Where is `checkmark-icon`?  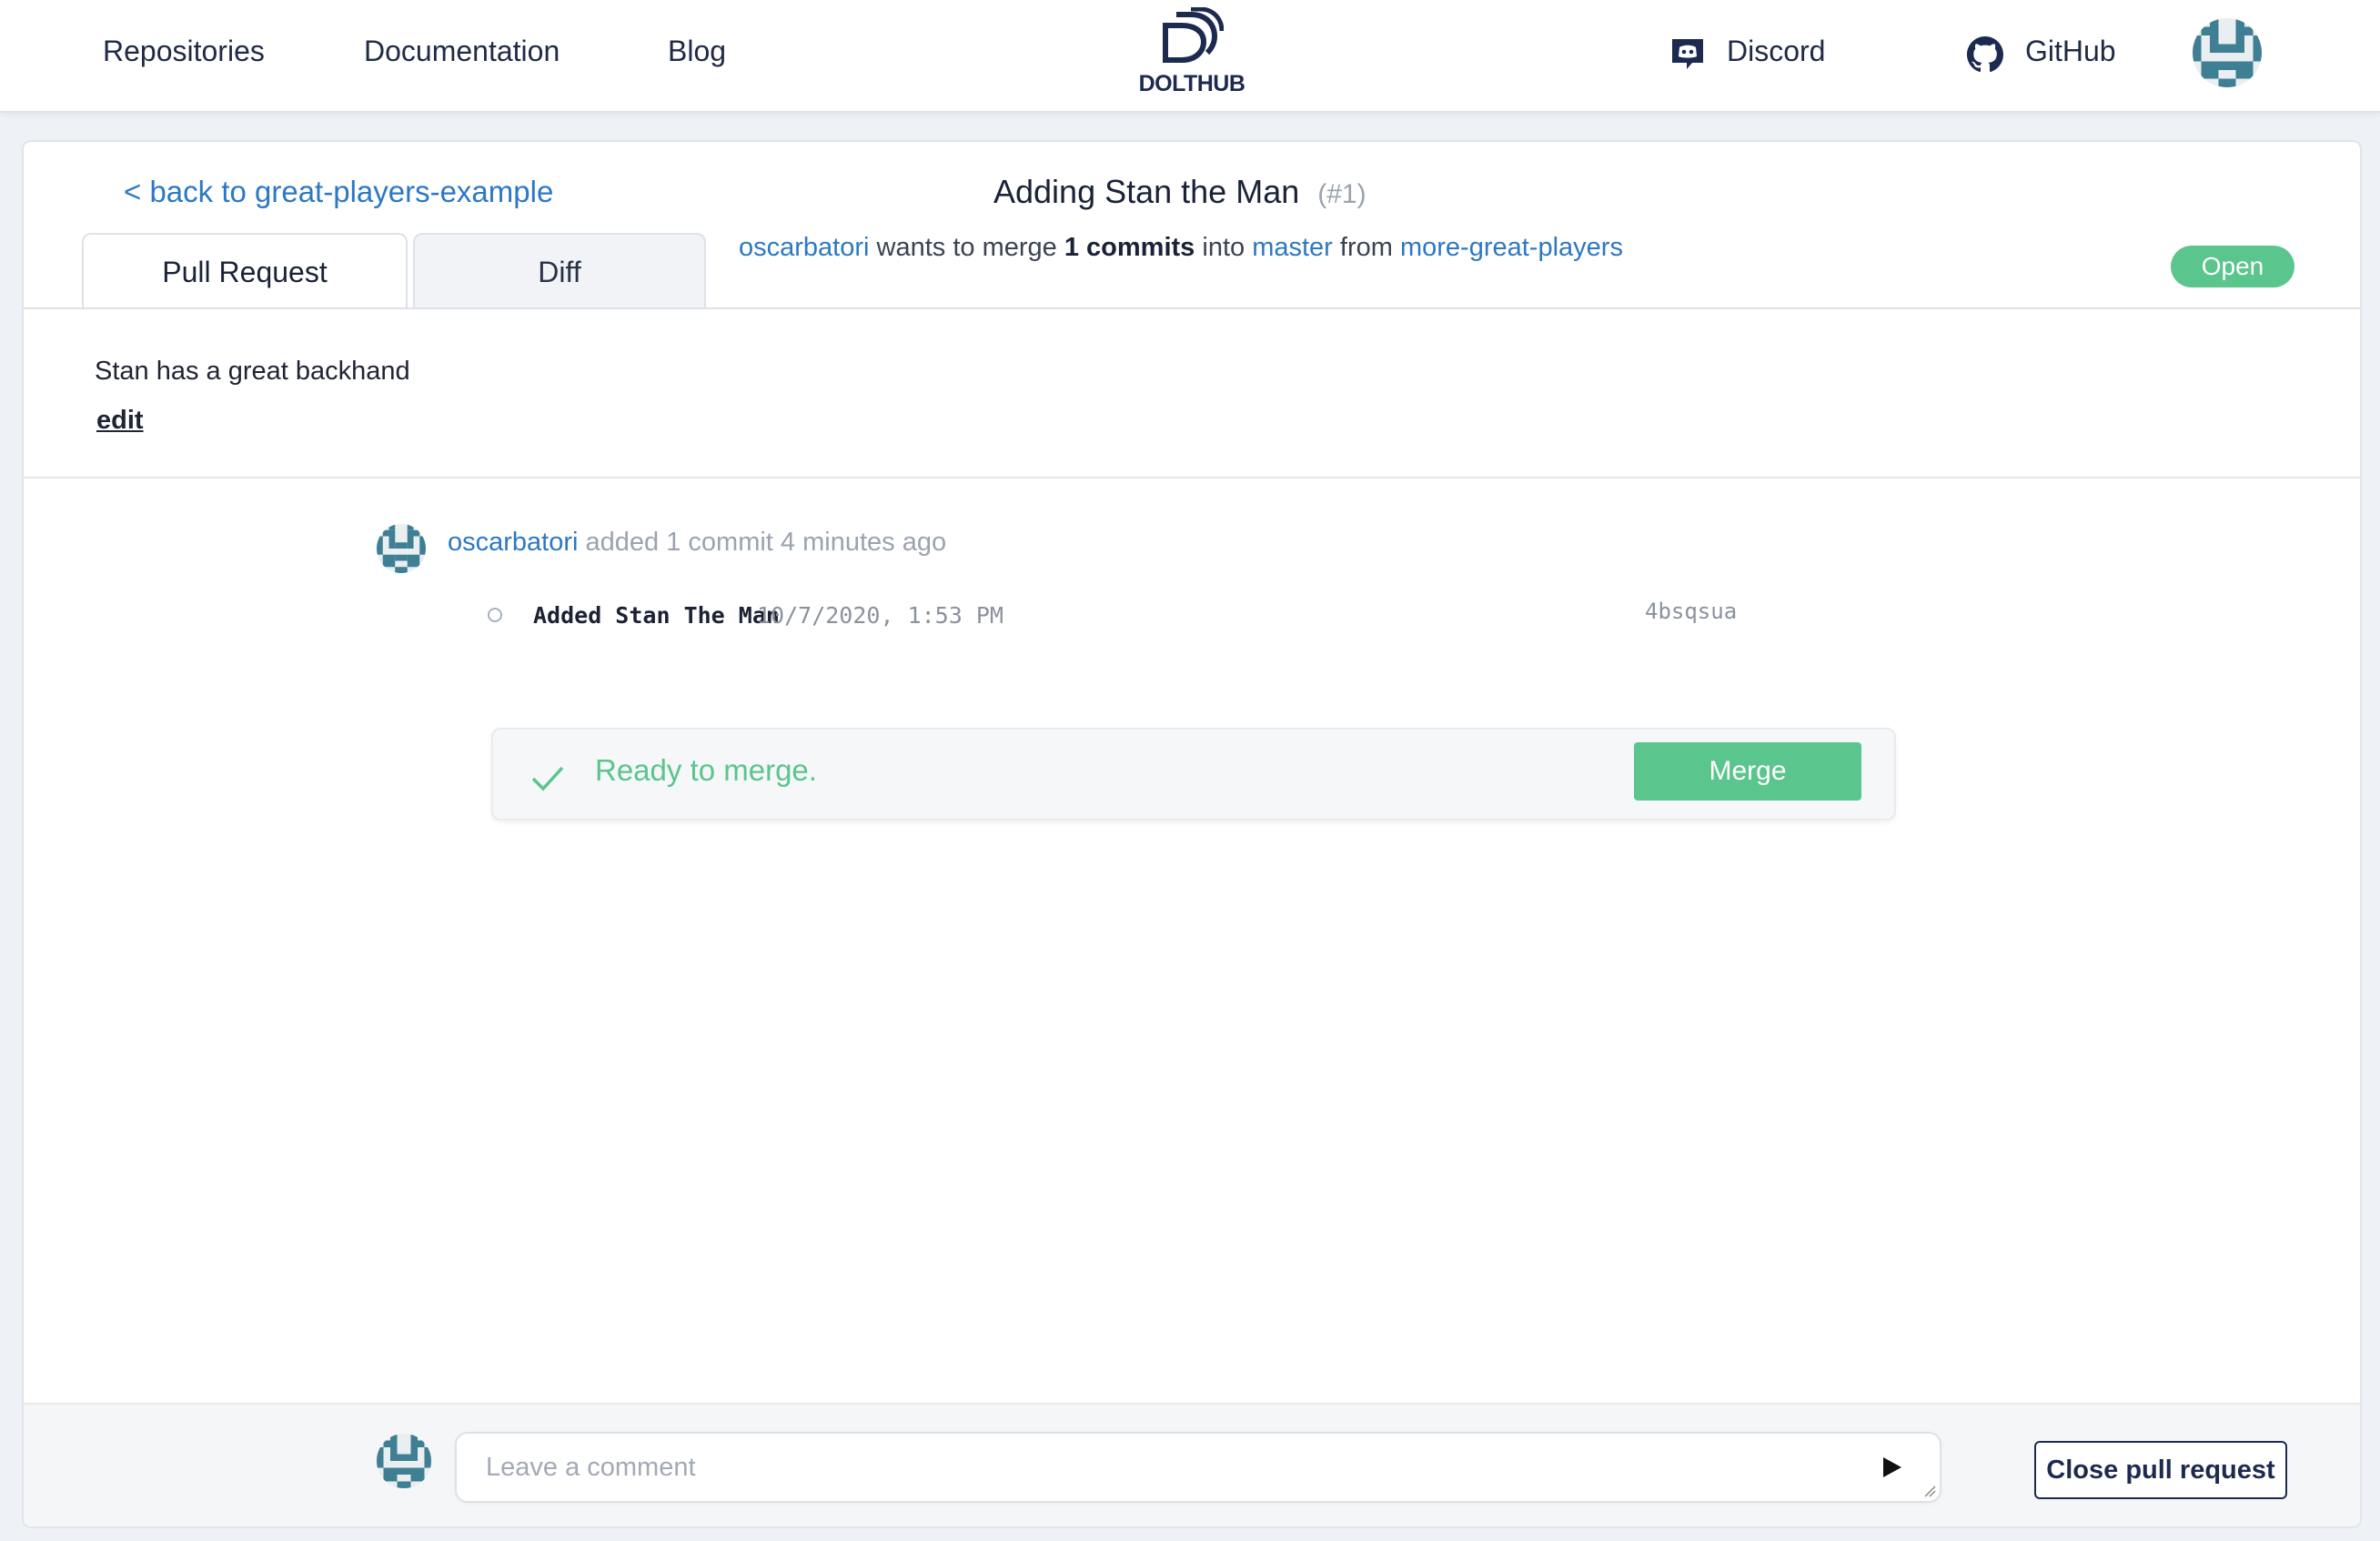 checkmark-icon is located at coordinates (547, 778).